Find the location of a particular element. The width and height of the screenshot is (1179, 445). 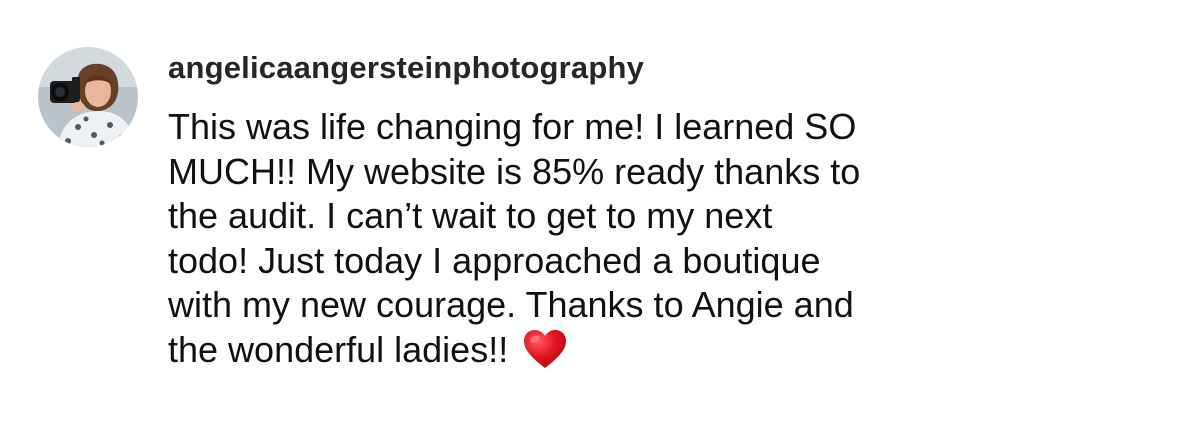

comment-last-line: the wonderful ladies!! is located at coordinates (618, 350).